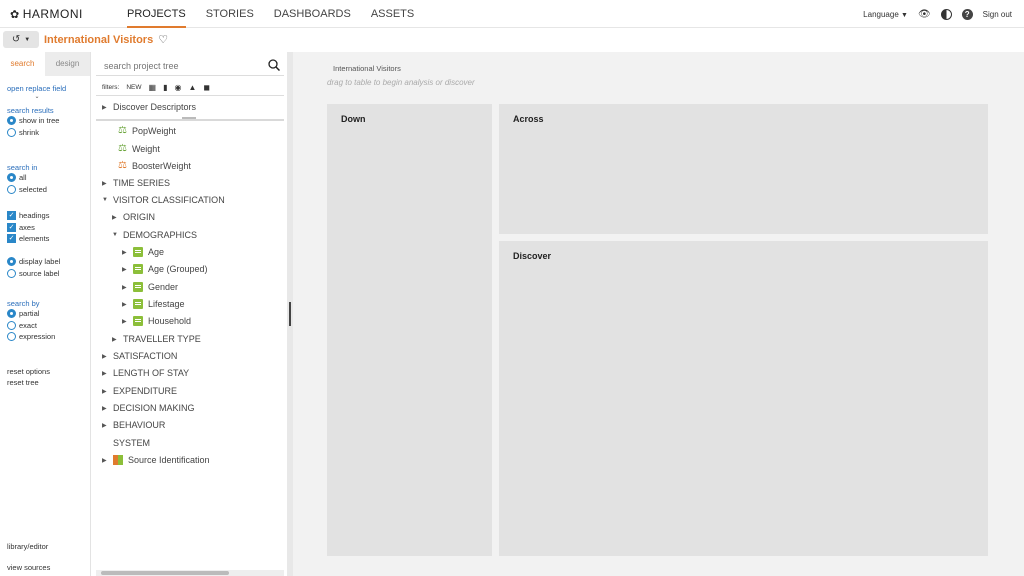 The width and height of the screenshot is (1024, 576). Describe the element at coordinates (156, 252) in the screenshot. I see `node-label: Age` at that location.